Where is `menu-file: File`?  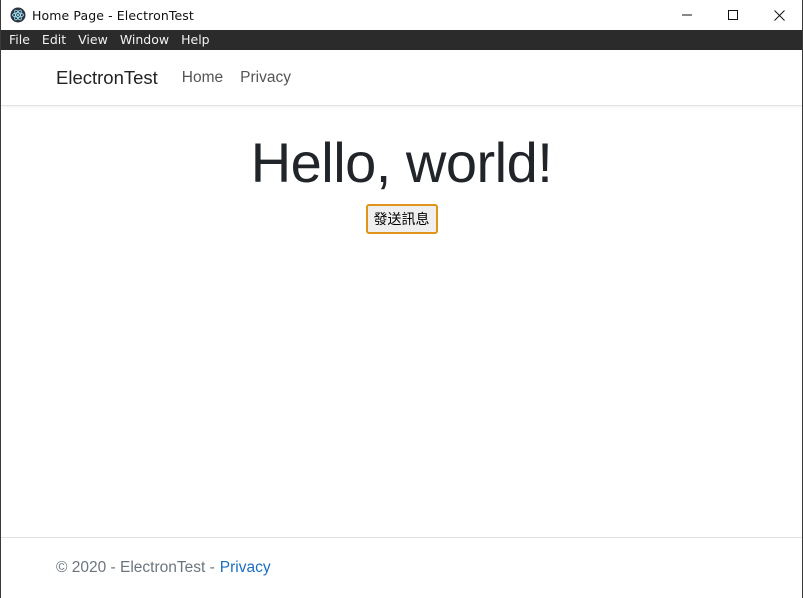 menu-file: File is located at coordinates (19, 40).